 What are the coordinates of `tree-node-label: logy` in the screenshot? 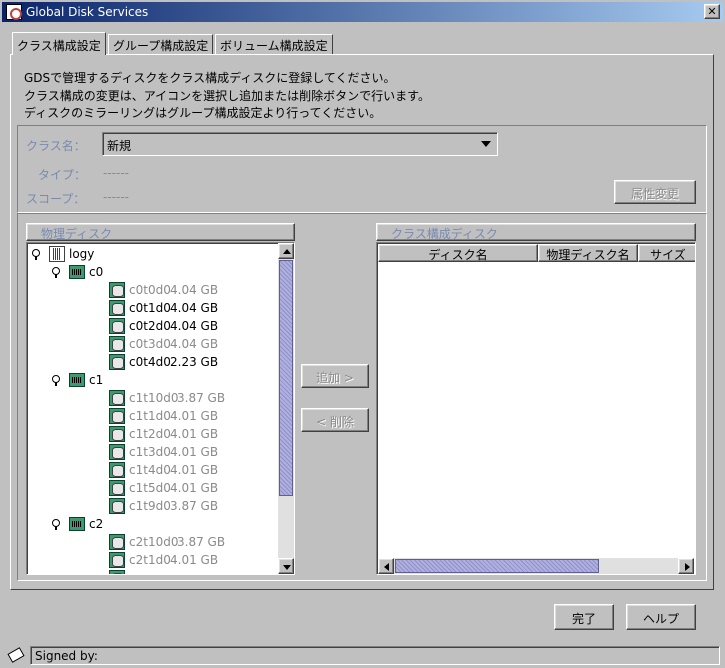 It's located at (82, 254).